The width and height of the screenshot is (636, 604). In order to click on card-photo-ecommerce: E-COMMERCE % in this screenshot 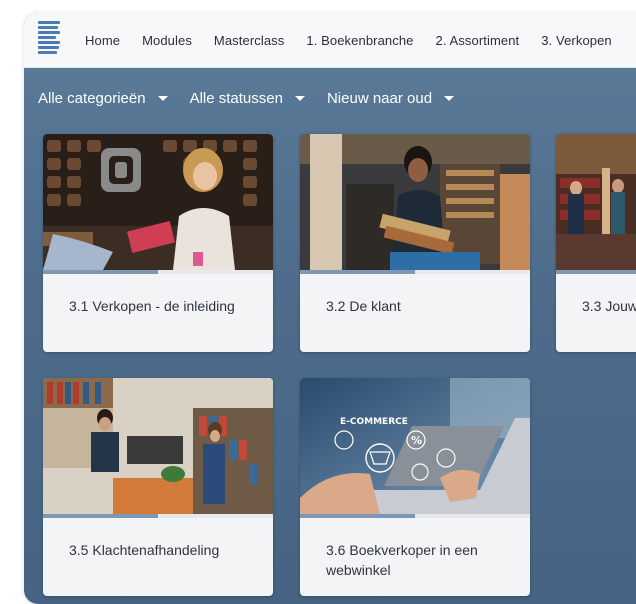, I will do `click(415, 446)`.